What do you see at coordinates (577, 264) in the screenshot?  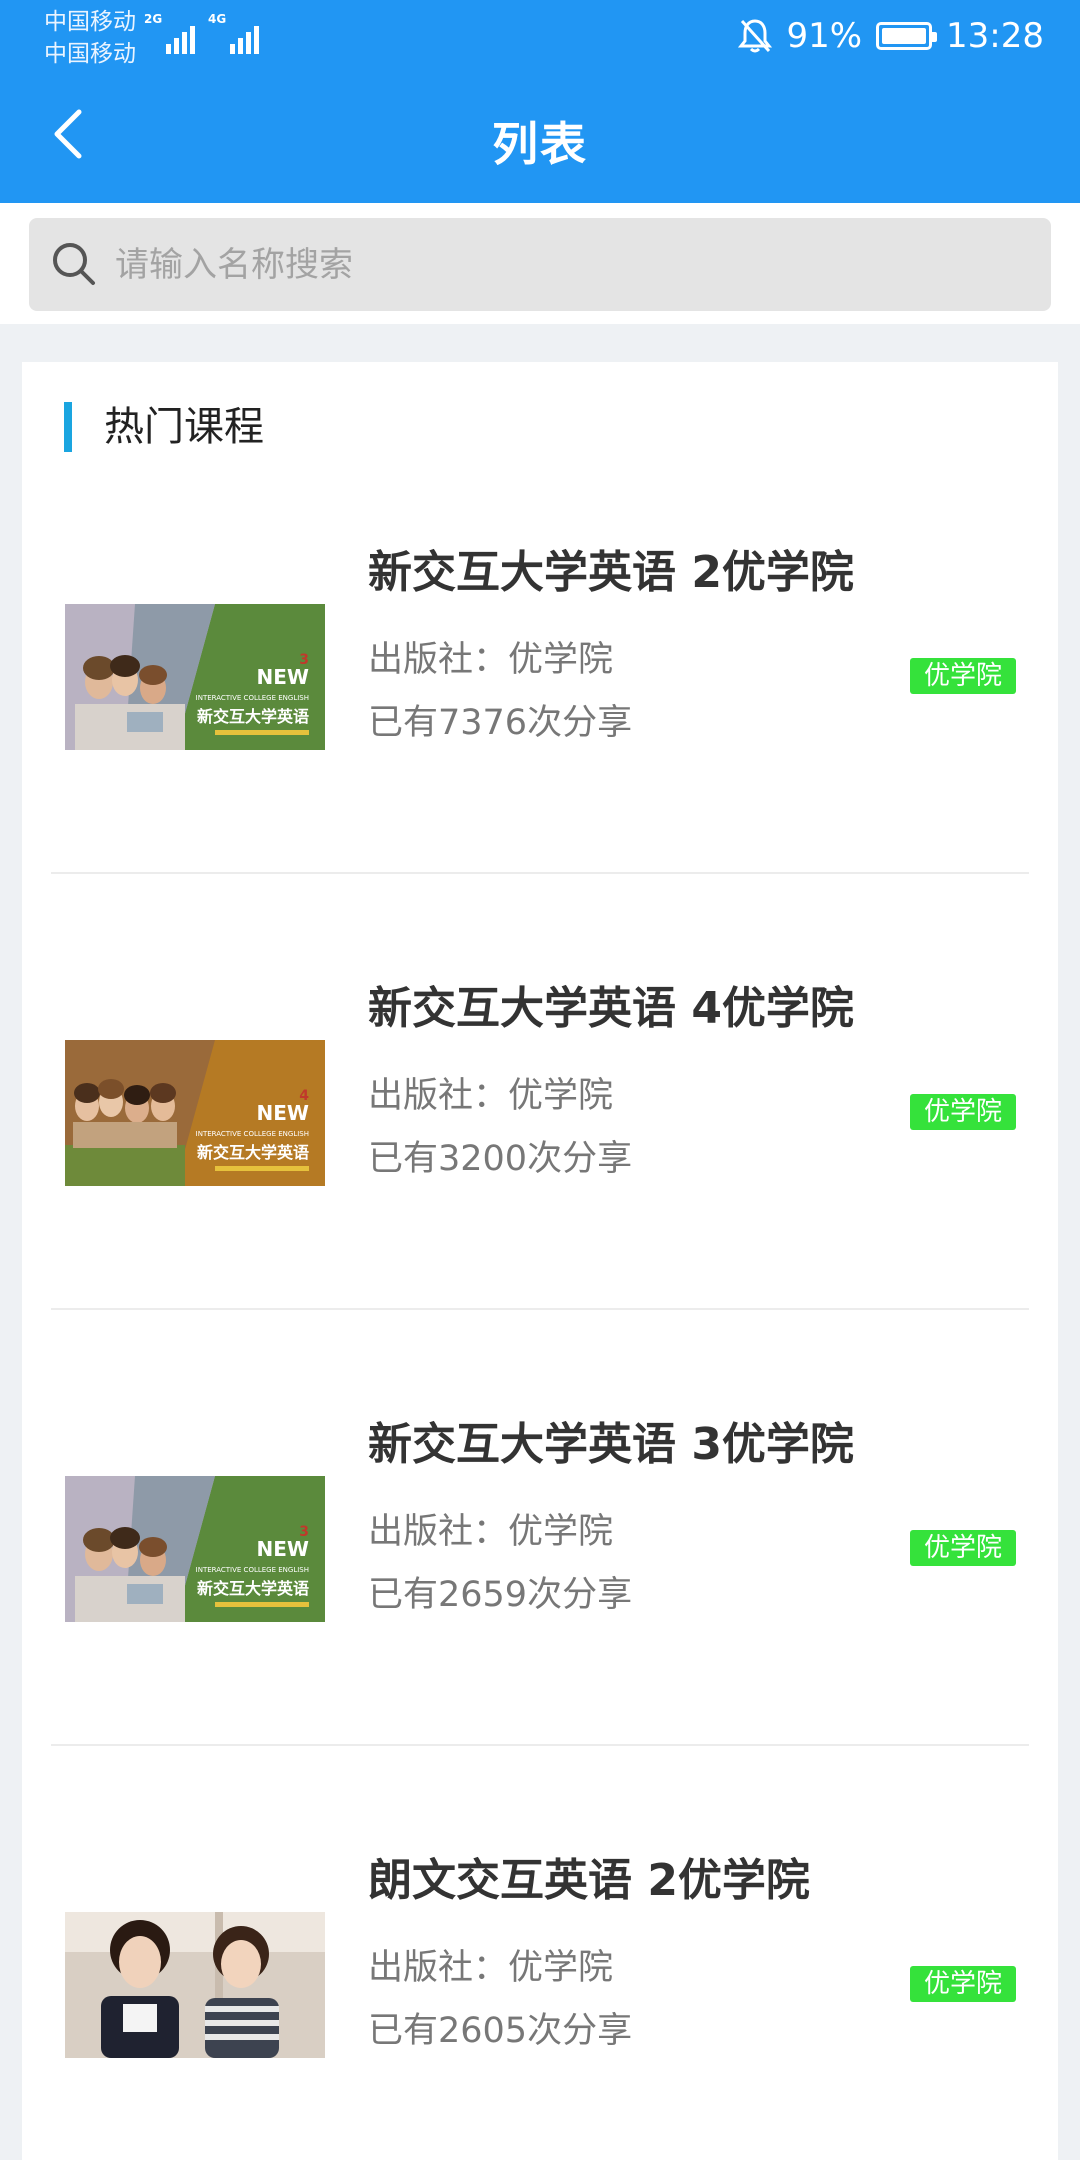 I see `search-input` at bounding box center [577, 264].